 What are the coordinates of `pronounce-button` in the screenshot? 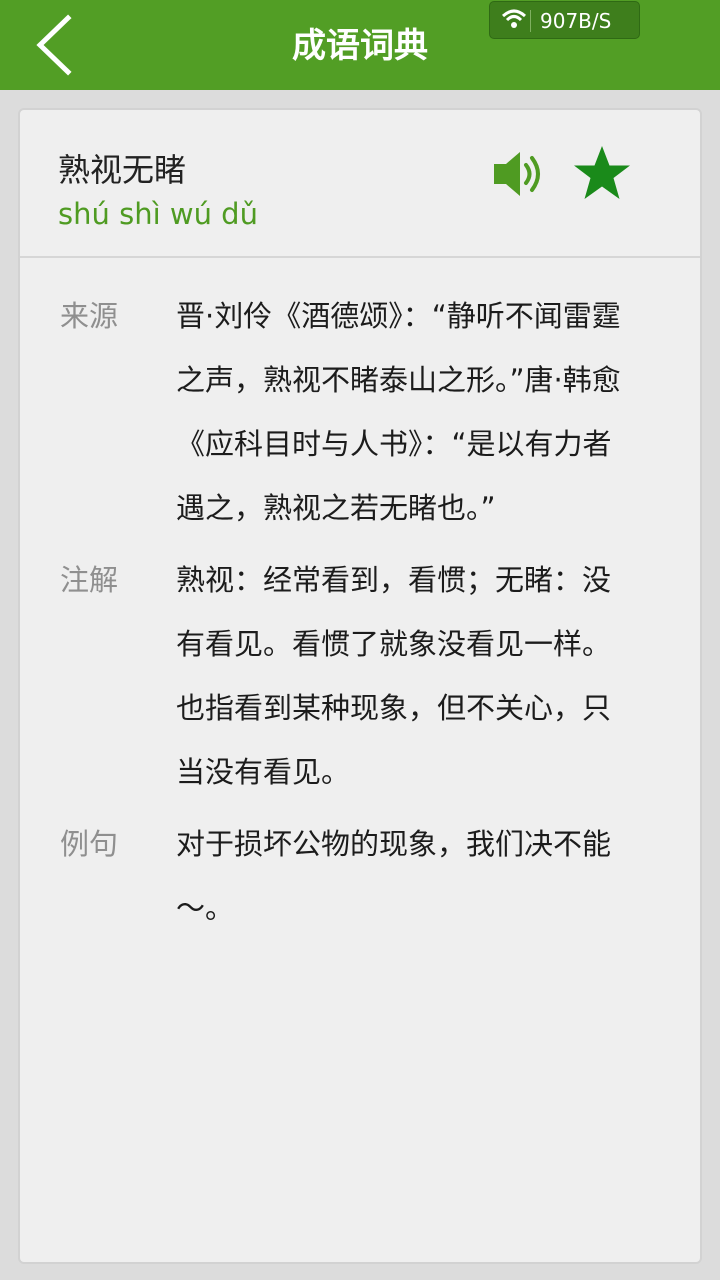 It's located at (520, 174).